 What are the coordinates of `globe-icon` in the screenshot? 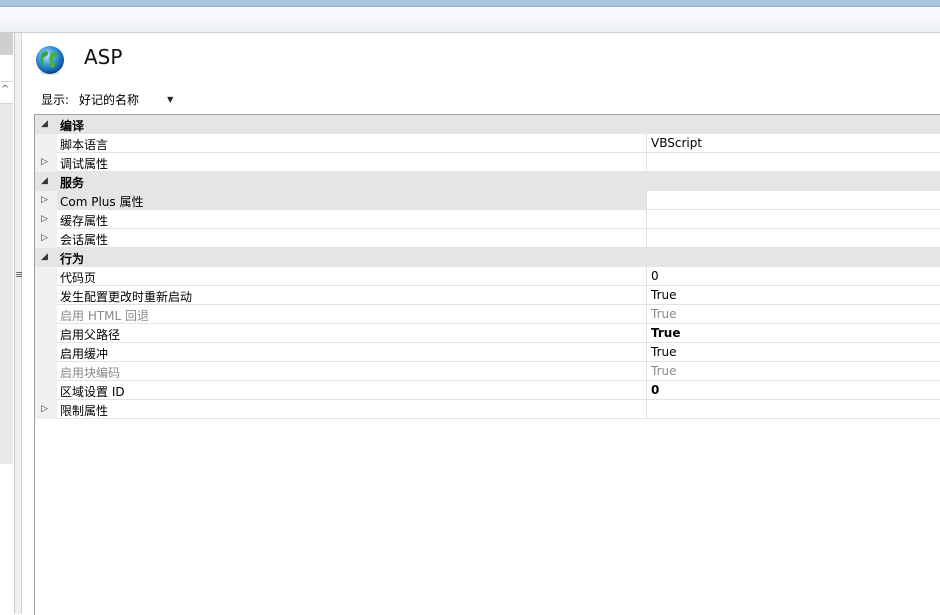 It's located at (50, 60).